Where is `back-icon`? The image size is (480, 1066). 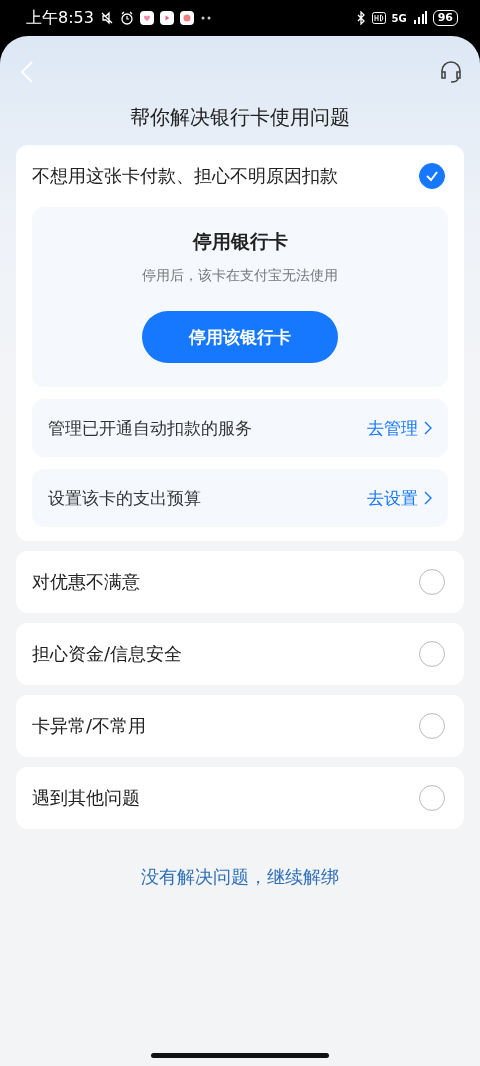 back-icon is located at coordinates (27, 72).